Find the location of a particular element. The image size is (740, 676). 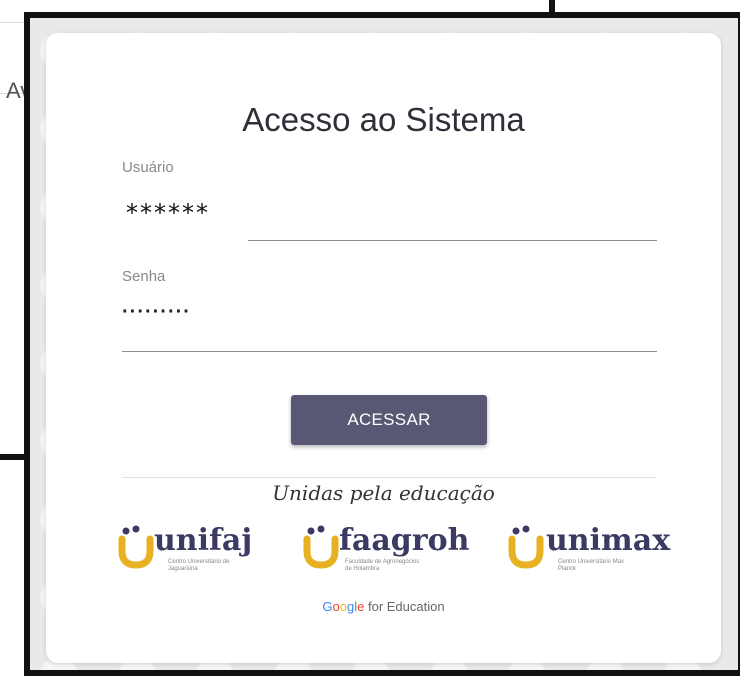

google-for-education: Google for Education is located at coordinates (383, 606).